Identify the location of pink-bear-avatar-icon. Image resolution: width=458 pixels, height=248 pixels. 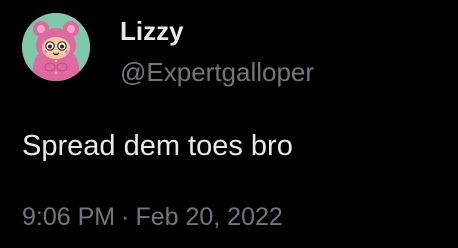
(56, 47).